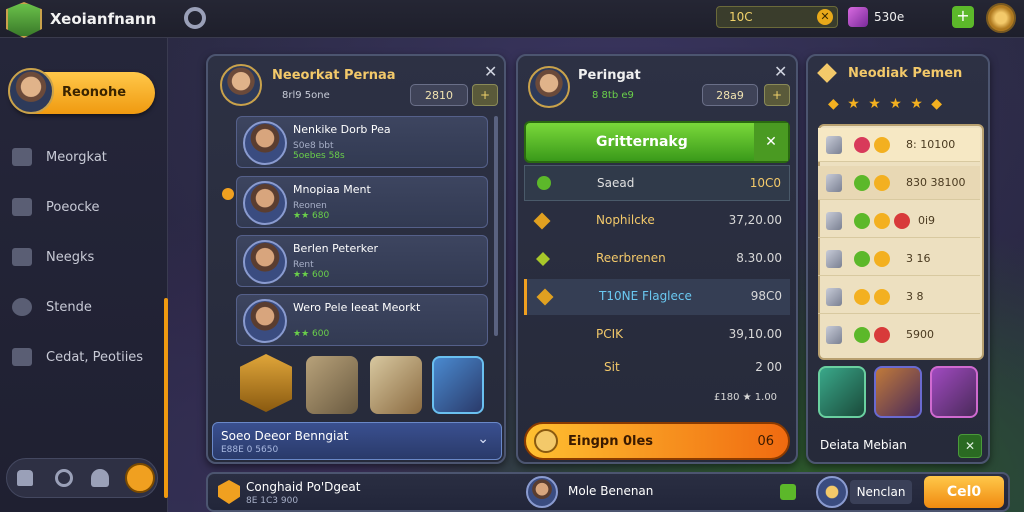 The image size is (1024, 512). I want to click on stat-value: 2 00, so click(768, 367).